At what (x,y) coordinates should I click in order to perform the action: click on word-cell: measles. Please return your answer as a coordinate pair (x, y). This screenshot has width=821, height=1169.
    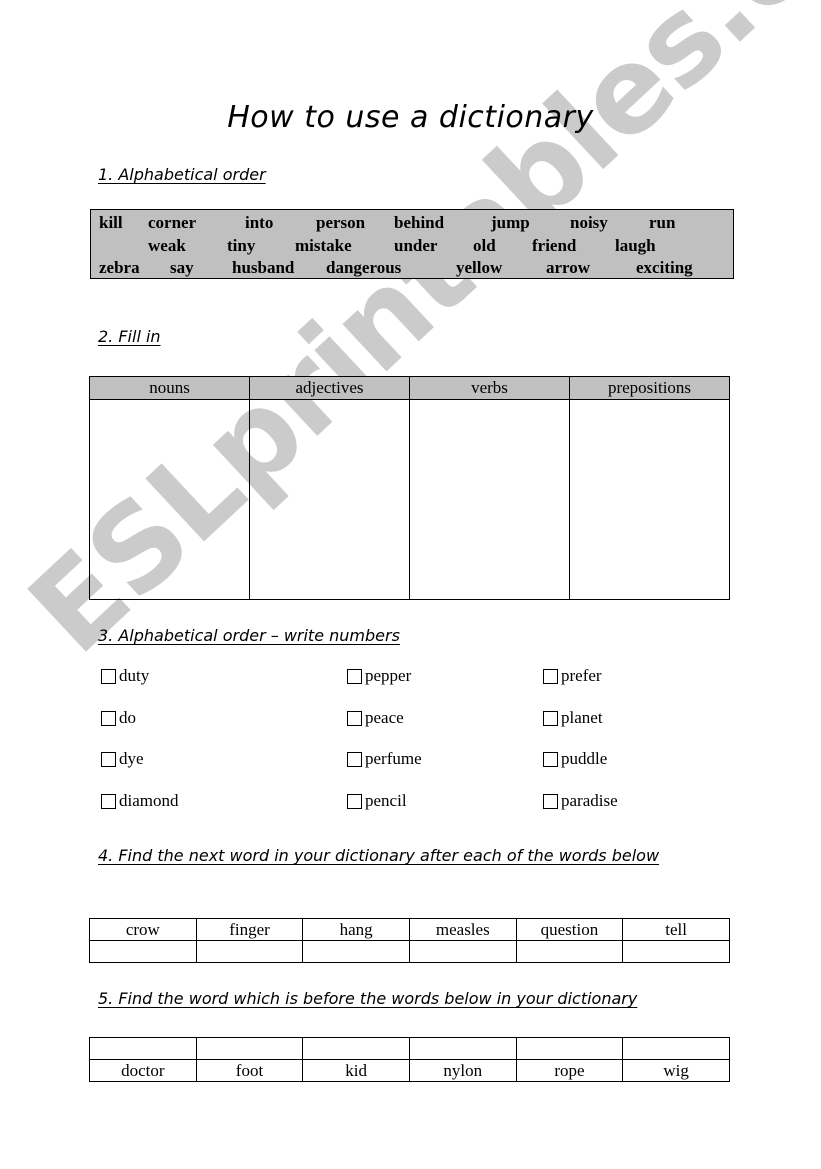
    Looking at the image, I should click on (462, 929).